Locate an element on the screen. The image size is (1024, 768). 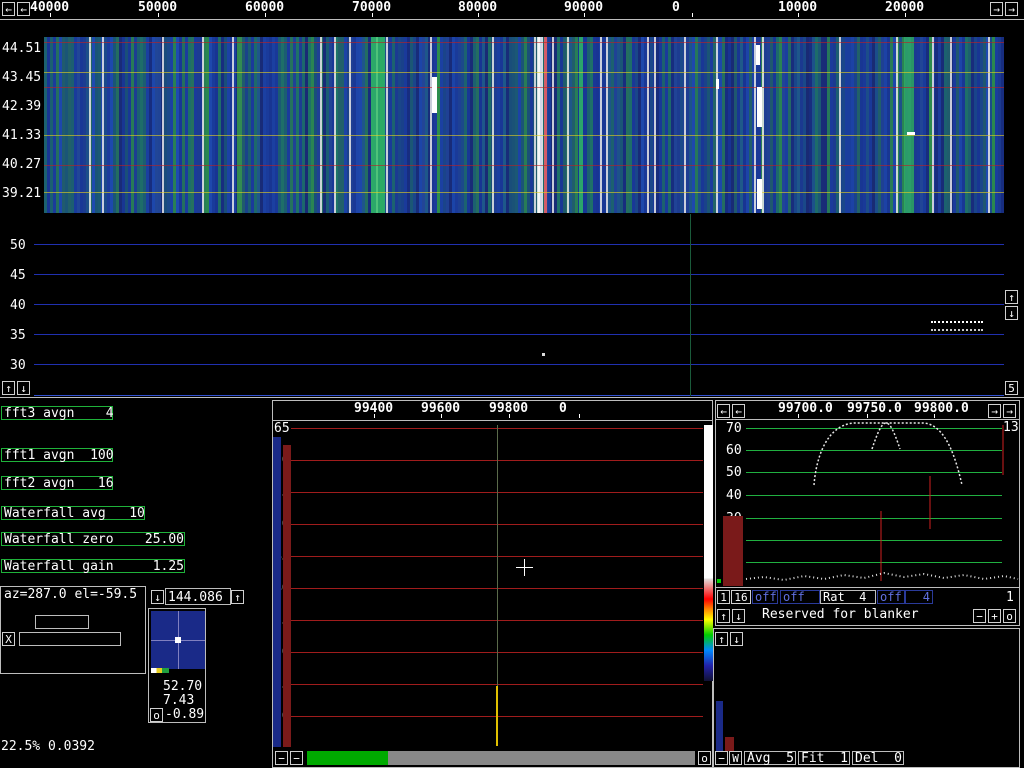
br-down-button: ↓ is located at coordinates (736, 639).